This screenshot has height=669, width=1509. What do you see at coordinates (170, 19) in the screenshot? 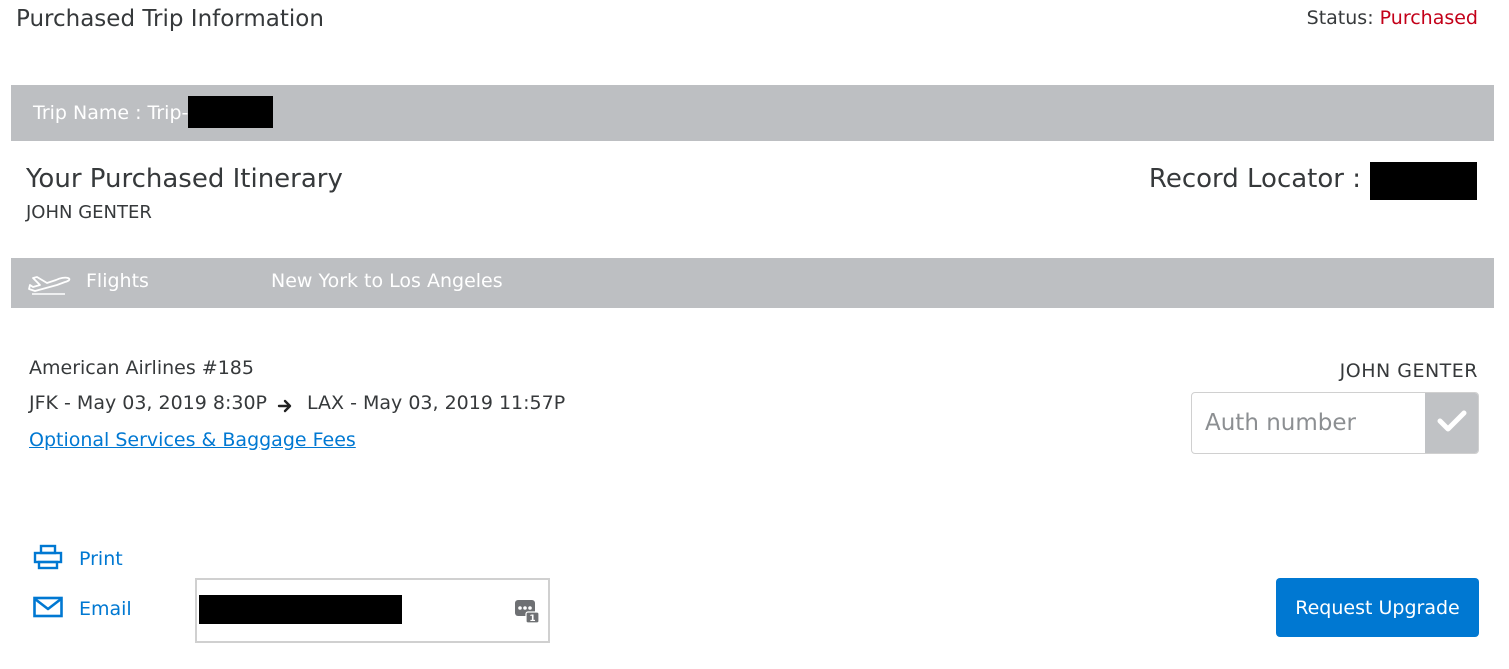
I see `page-title: Purchased Trip Information` at bounding box center [170, 19].